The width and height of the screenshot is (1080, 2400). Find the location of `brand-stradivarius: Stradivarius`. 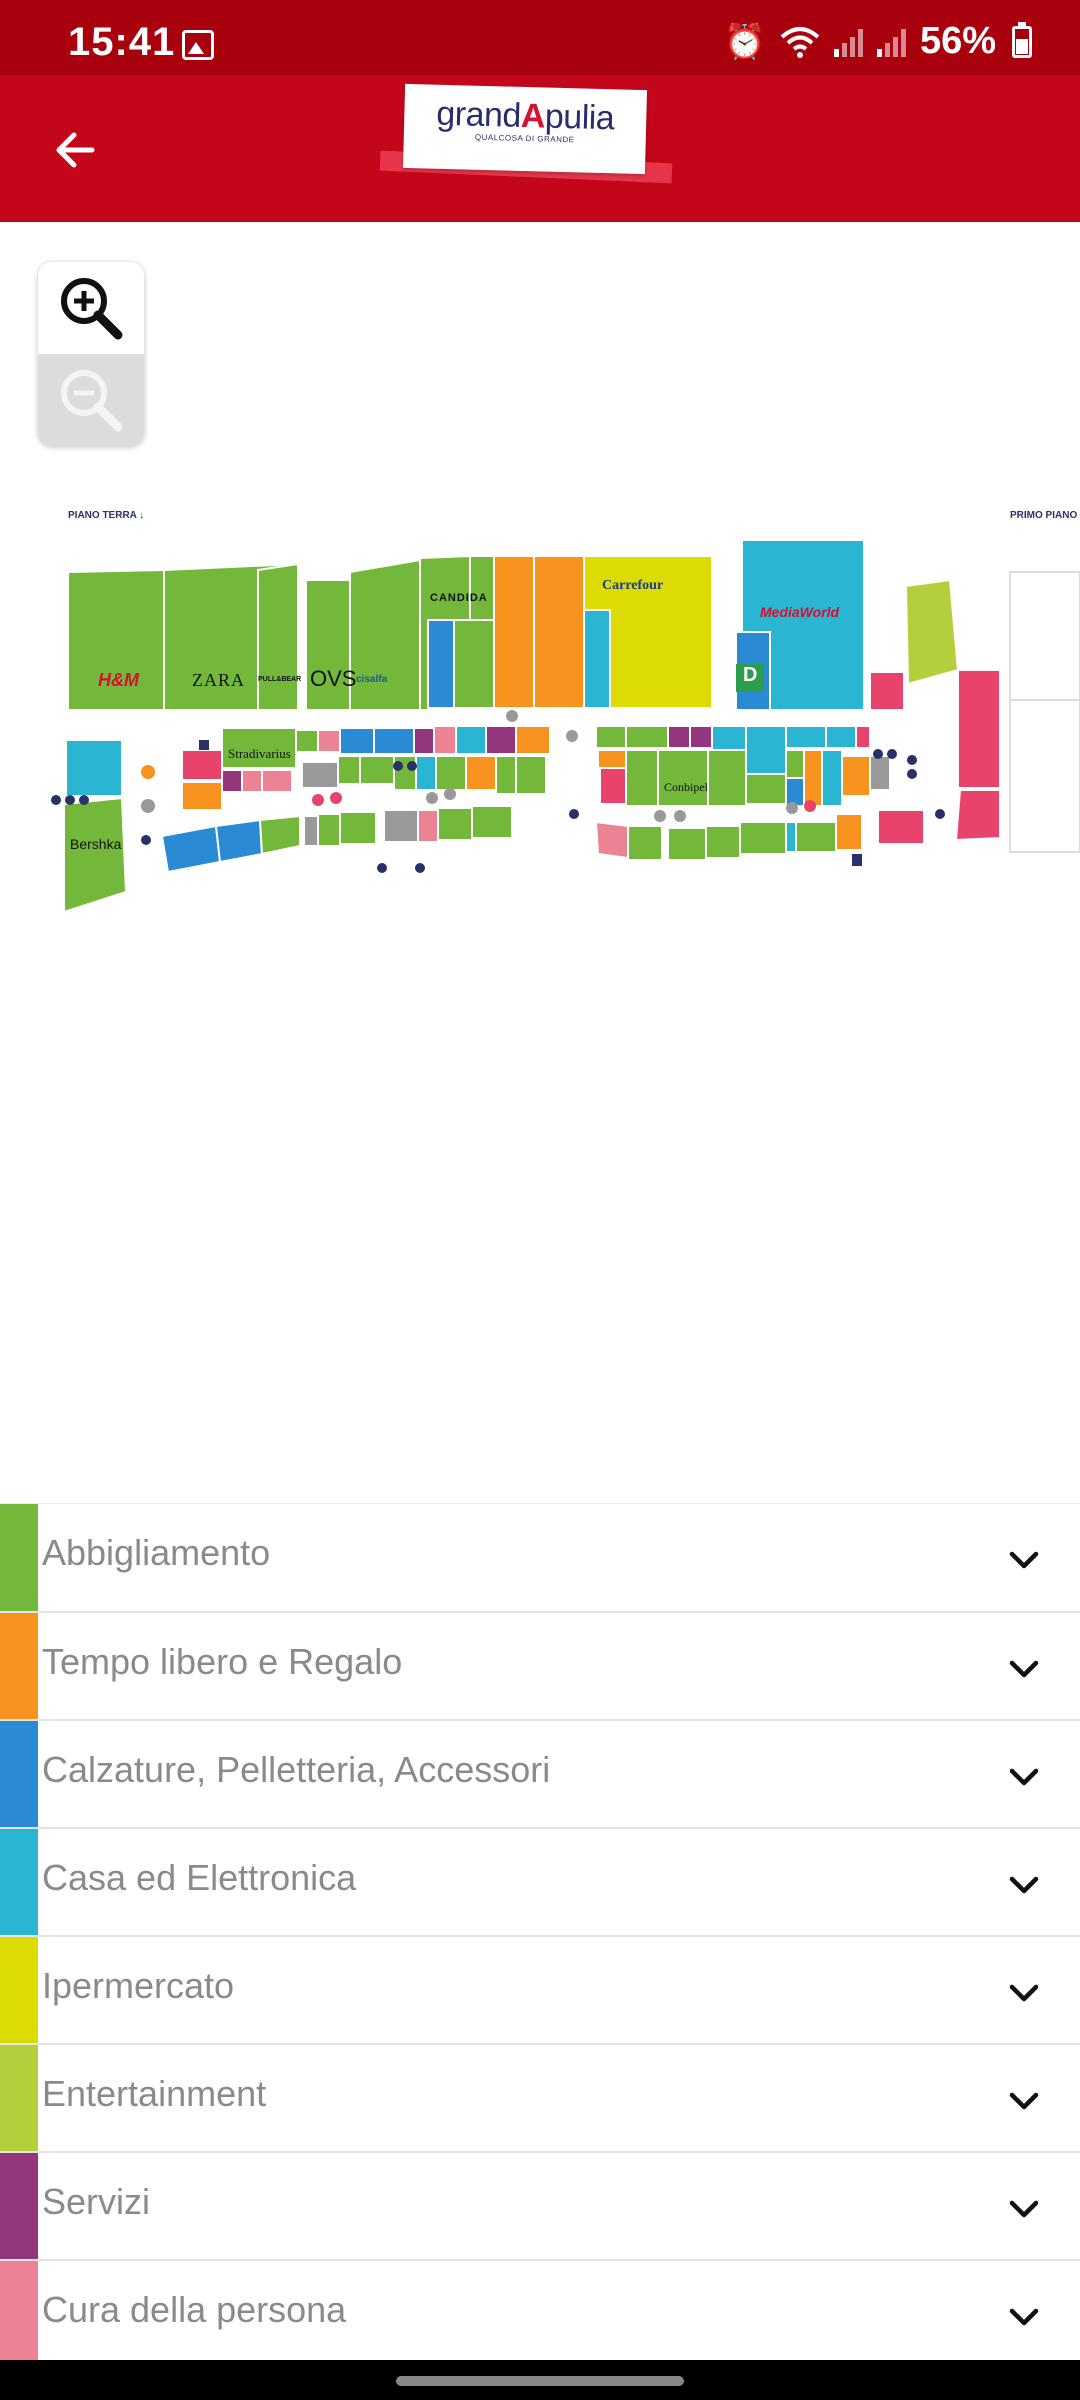

brand-stradivarius: Stradivarius is located at coordinates (259, 753).